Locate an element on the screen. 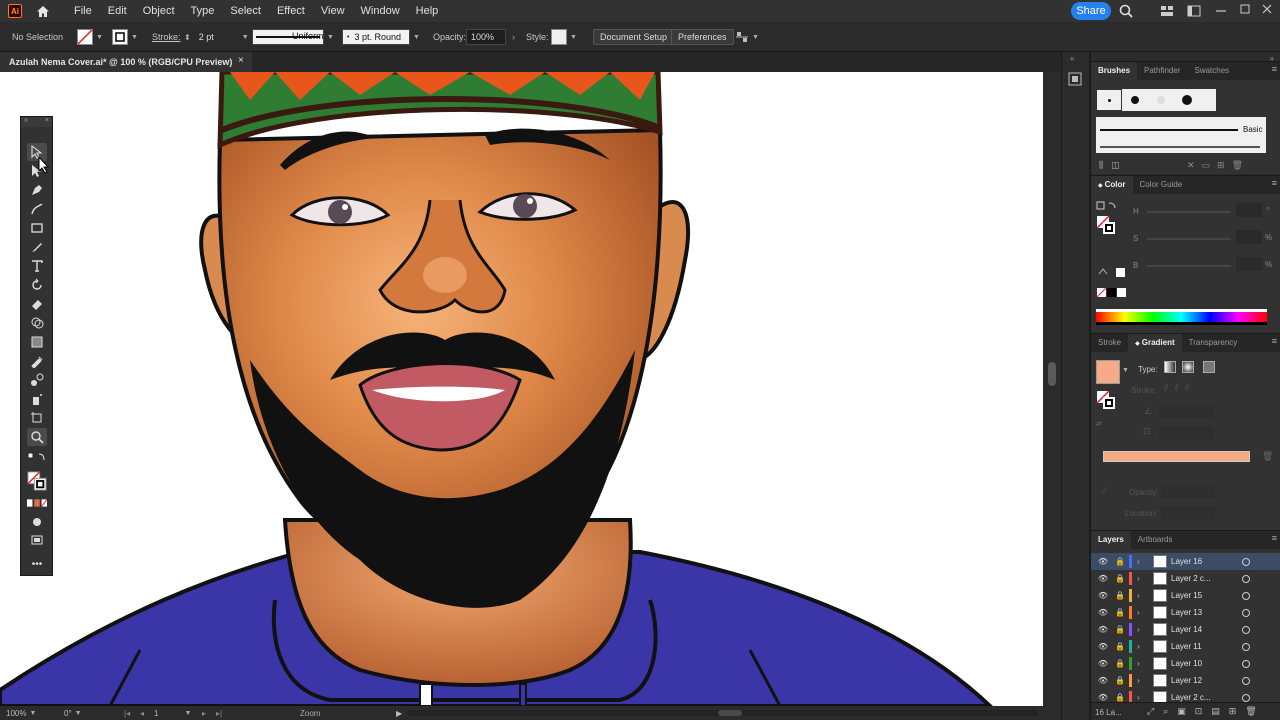  basic-brush-stroke: Basic is located at coordinates (1181, 135).